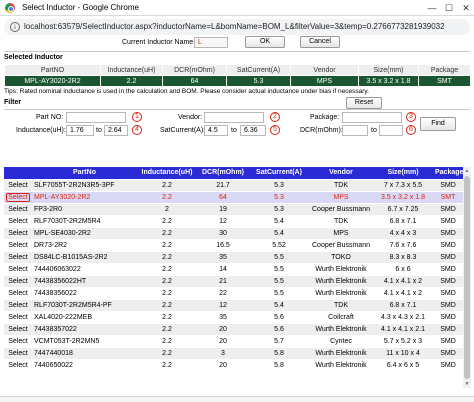 The image size is (474, 402). What do you see at coordinates (432, 8) in the screenshot?
I see `minimize-icon: —` at bounding box center [432, 8].